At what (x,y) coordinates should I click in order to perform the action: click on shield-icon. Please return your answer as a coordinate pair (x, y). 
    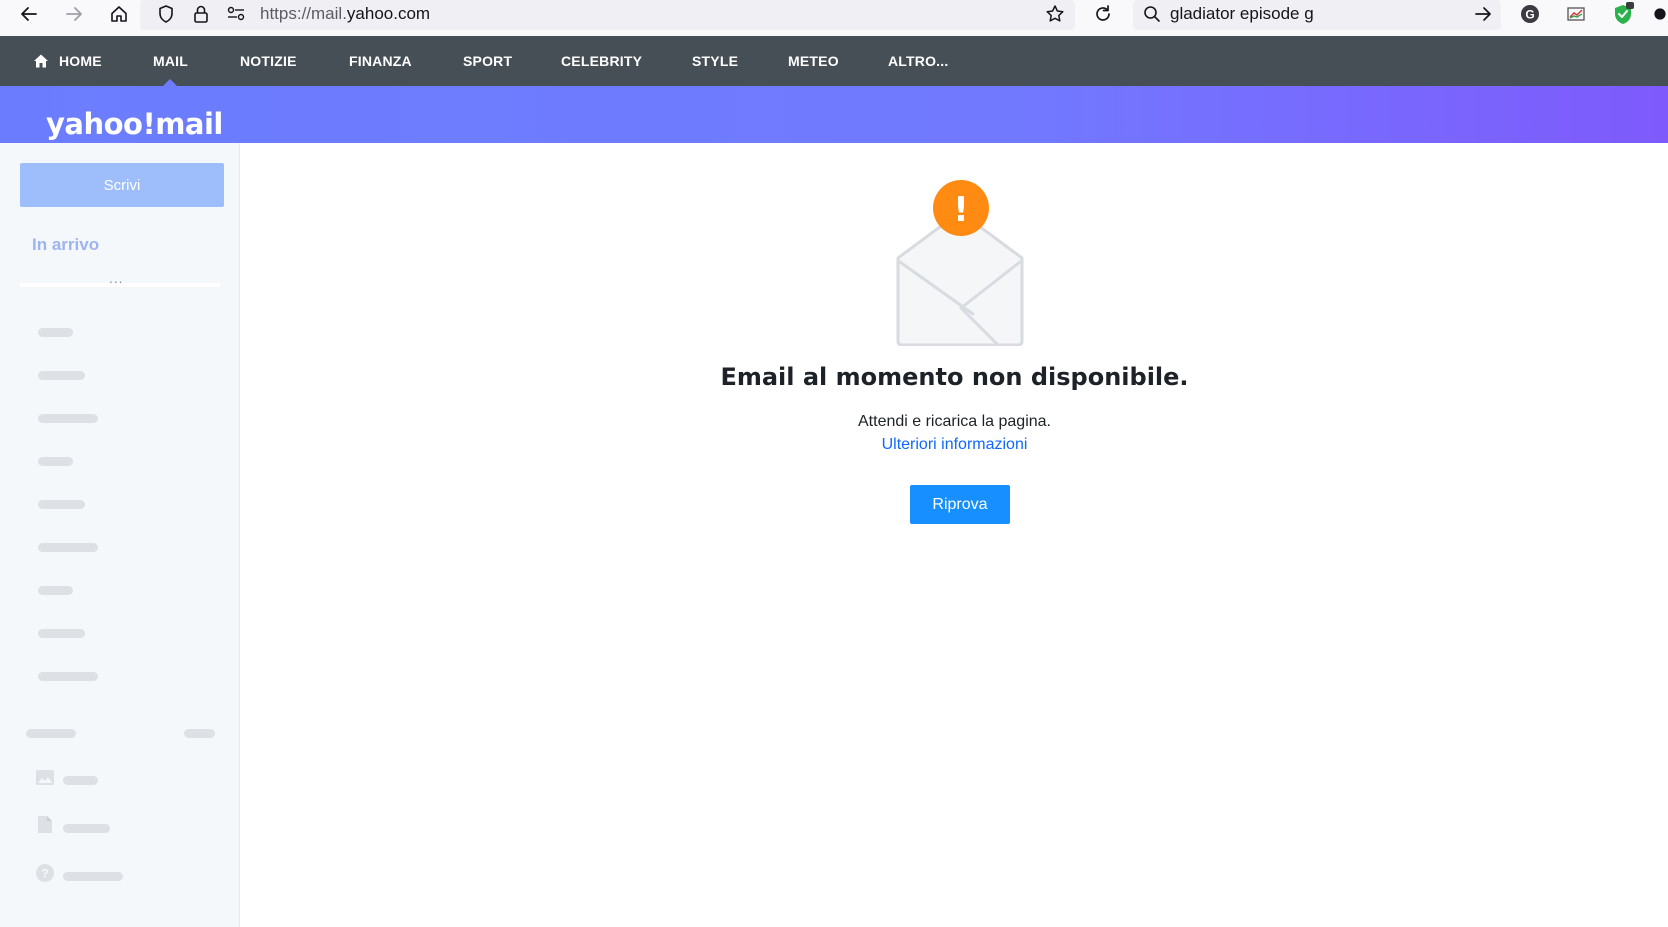
    Looking at the image, I should click on (166, 14).